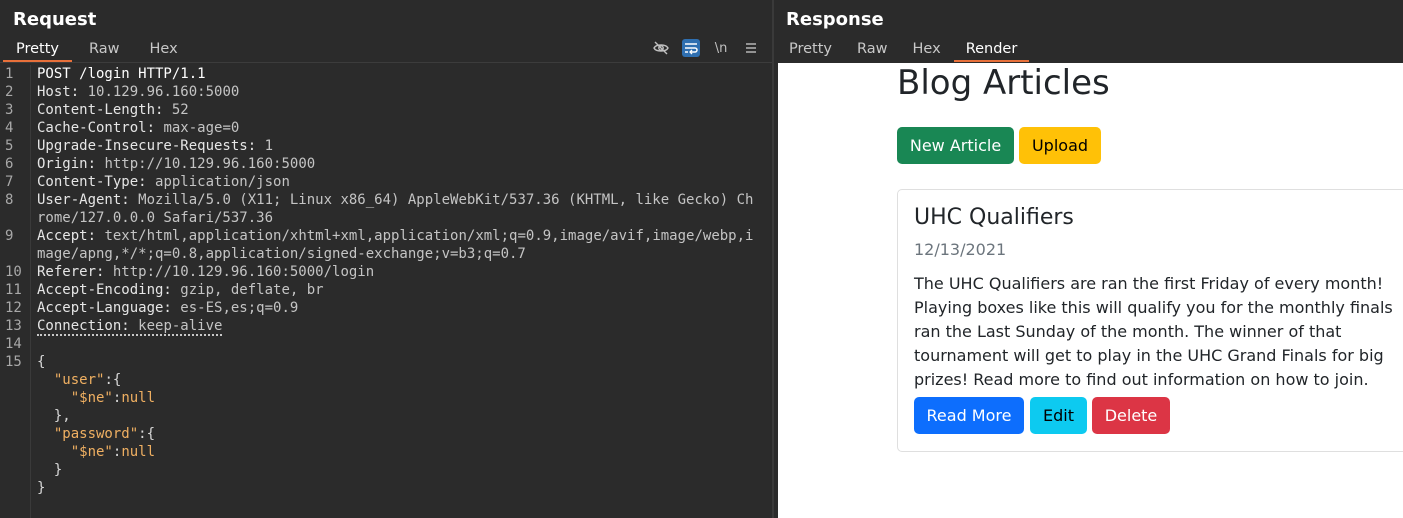 This screenshot has width=1403, height=518. I want to click on delete-button: Delete, so click(1131, 415).